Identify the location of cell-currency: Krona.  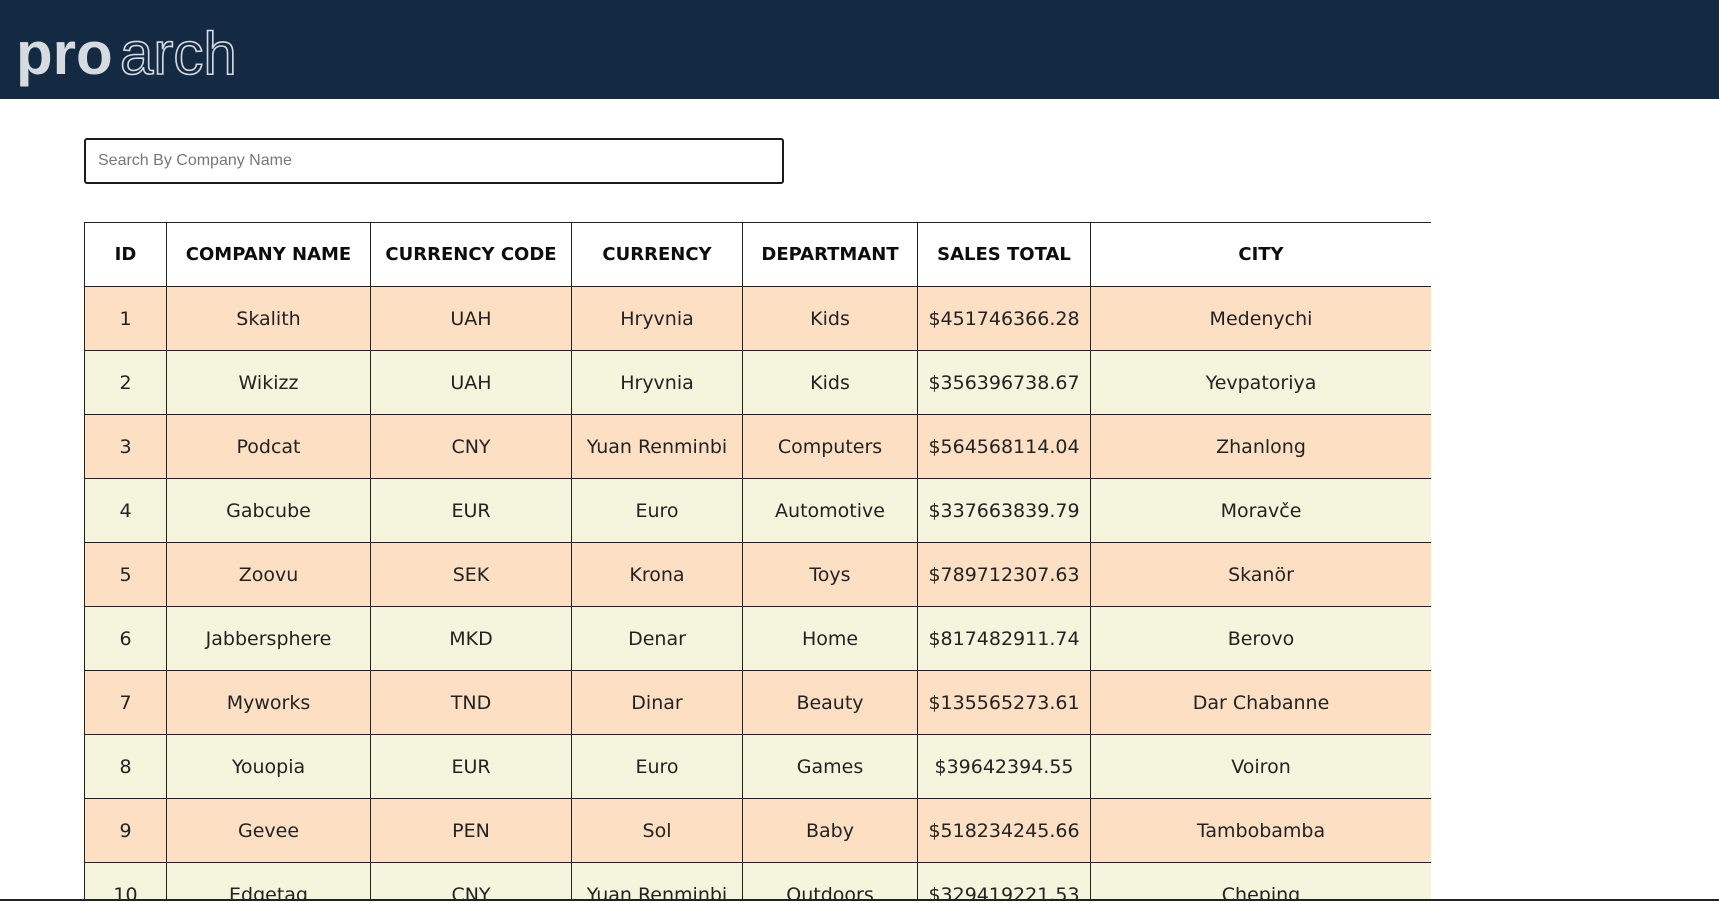
(657, 574).